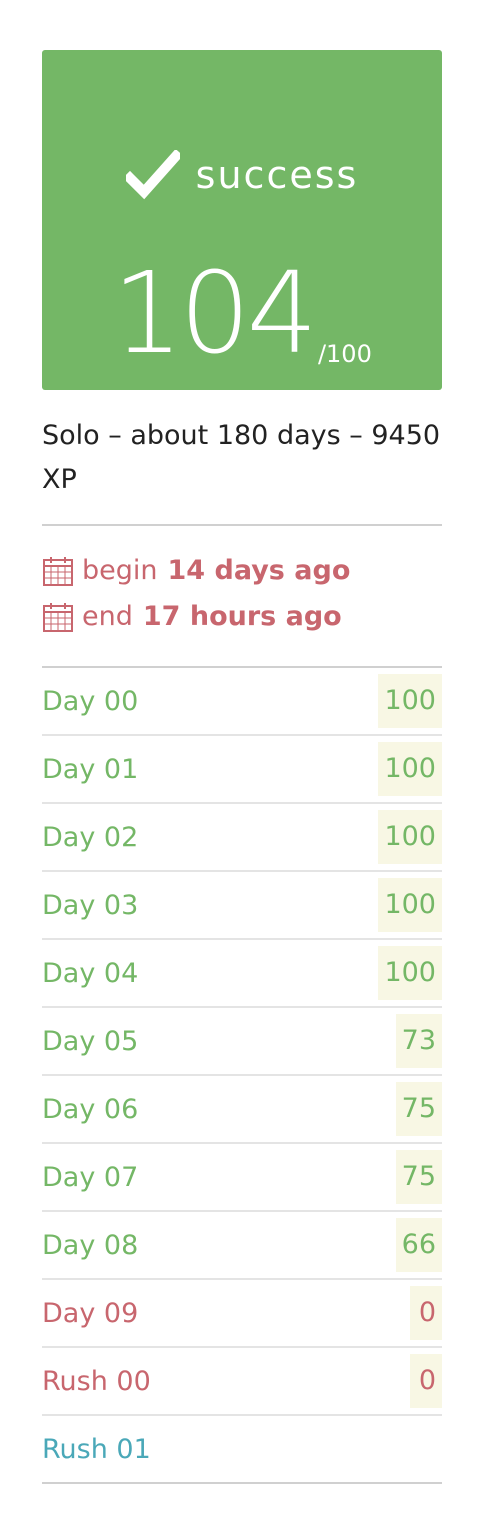 This screenshot has width=492, height=1524. I want to click on item-name: Day 03, so click(90, 905).